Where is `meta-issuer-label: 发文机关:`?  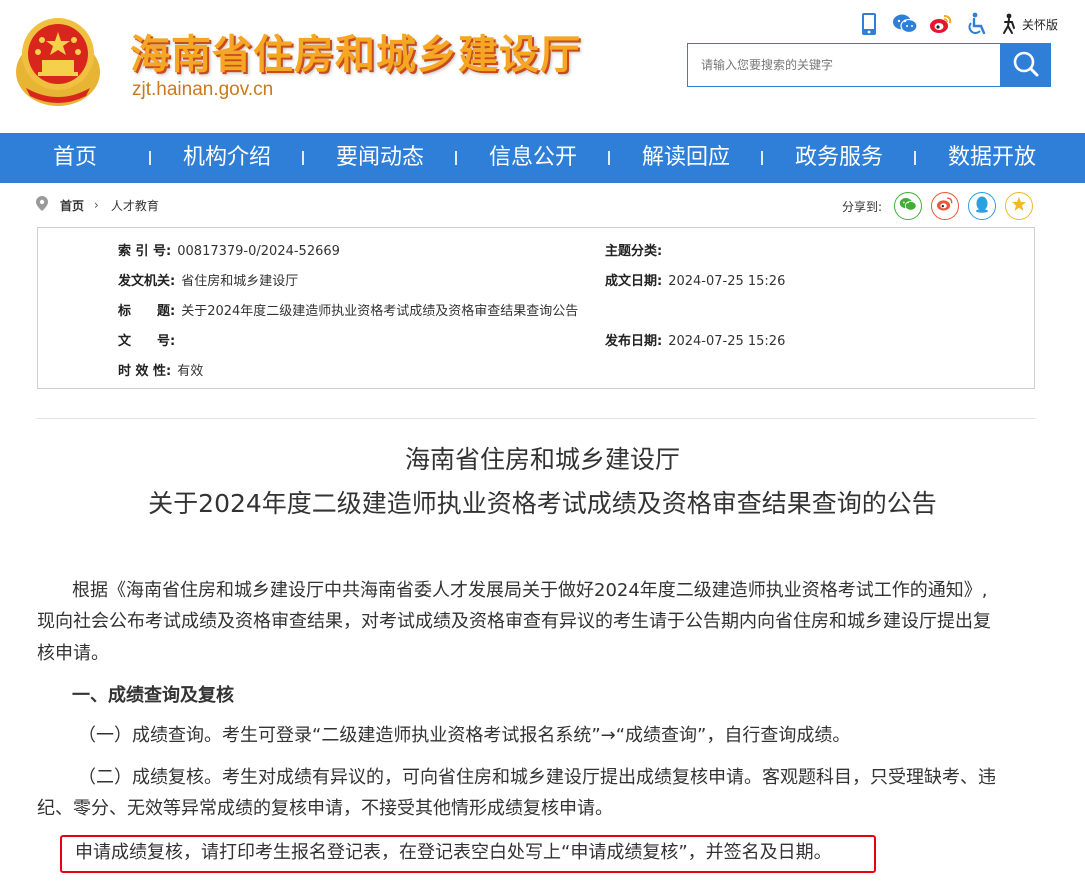 meta-issuer-label: 发文机关: is located at coordinates (147, 281).